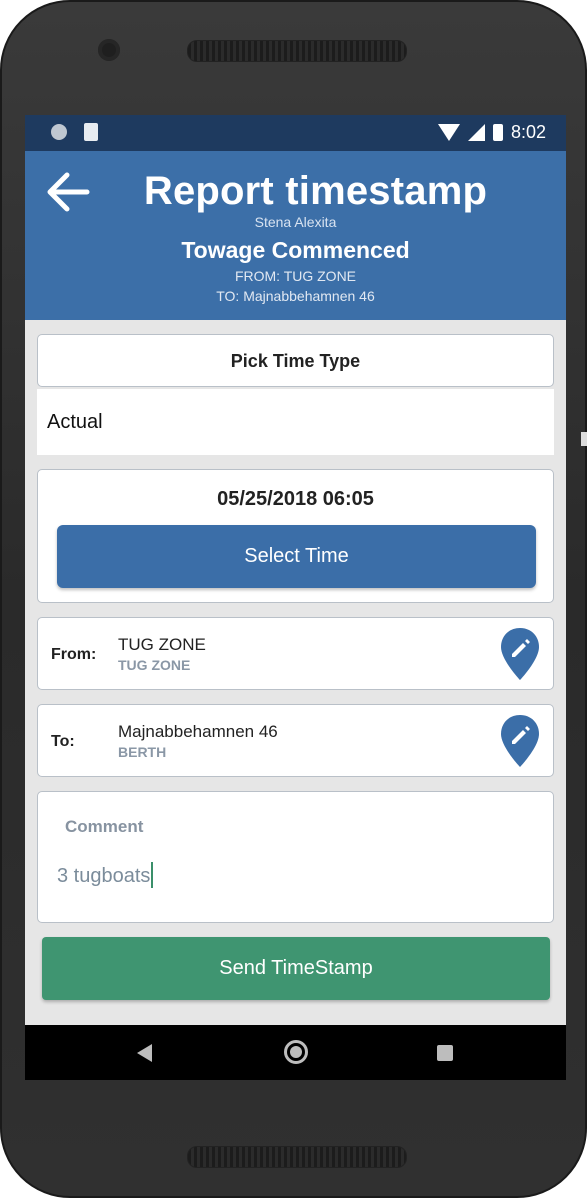 The image size is (587, 1198). I want to click on comment-label: Comment, so click(104, 826).